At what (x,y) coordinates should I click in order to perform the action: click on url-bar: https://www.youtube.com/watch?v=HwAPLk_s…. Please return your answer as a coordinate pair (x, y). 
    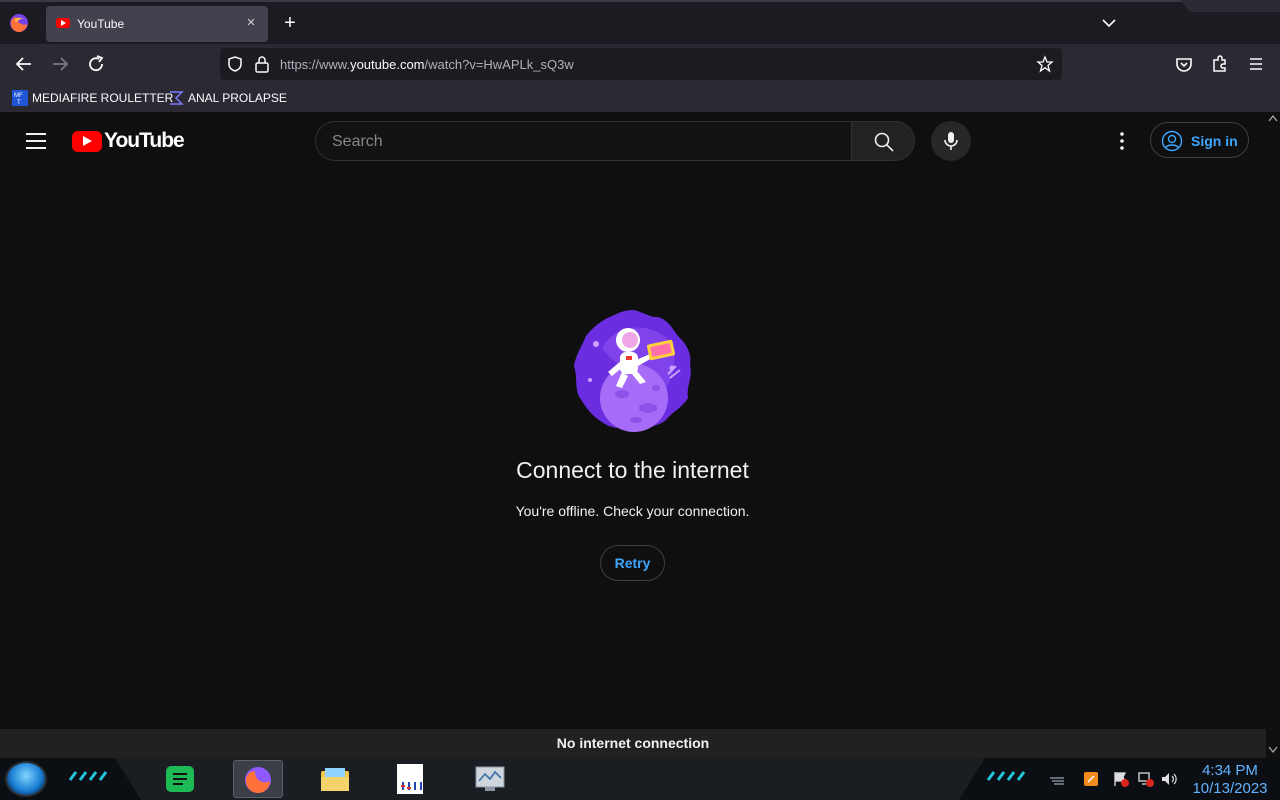
    Looking at the image, I should click on (641, 64).